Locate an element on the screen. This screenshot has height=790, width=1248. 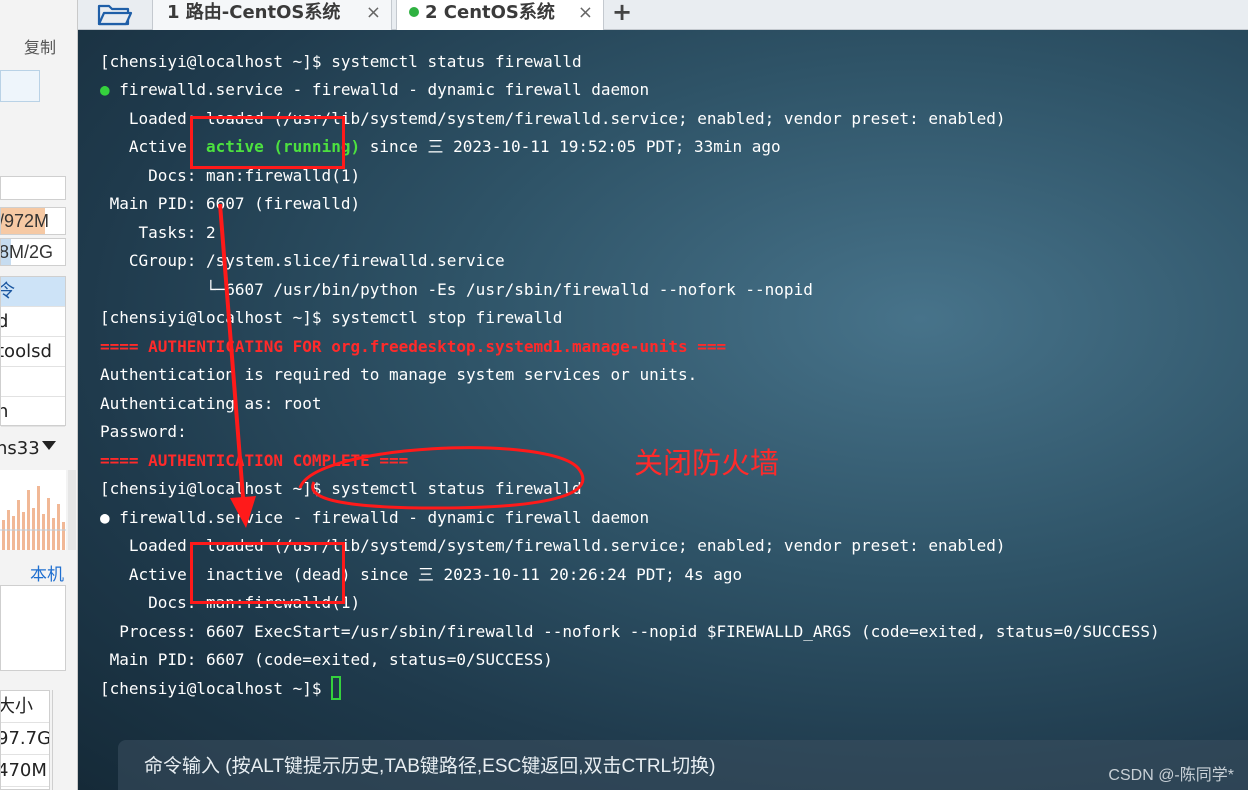
network-interface-select: ns33 is located at coordinates (20, 448).